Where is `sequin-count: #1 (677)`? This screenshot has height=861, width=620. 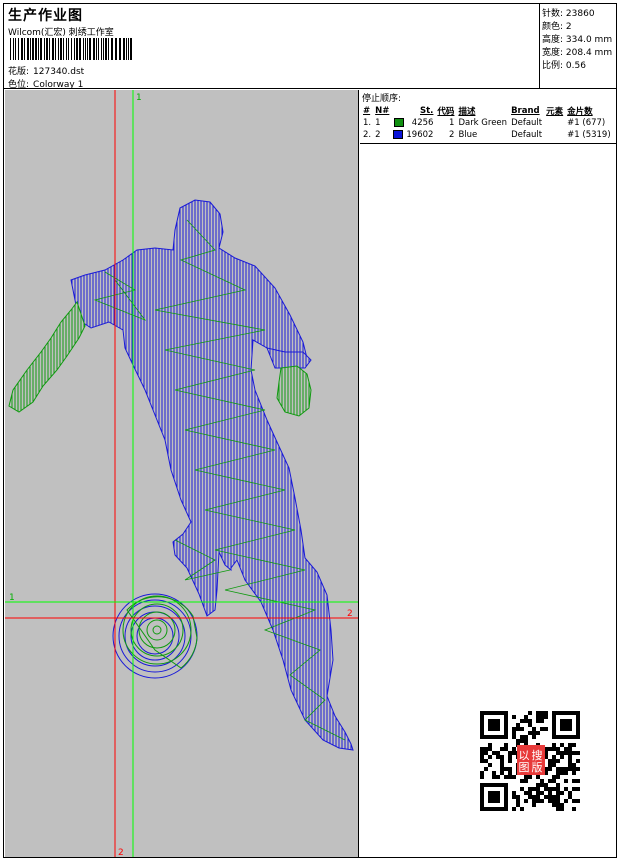
sequin-count: #1 (677) is located at coordinates (586, 123).